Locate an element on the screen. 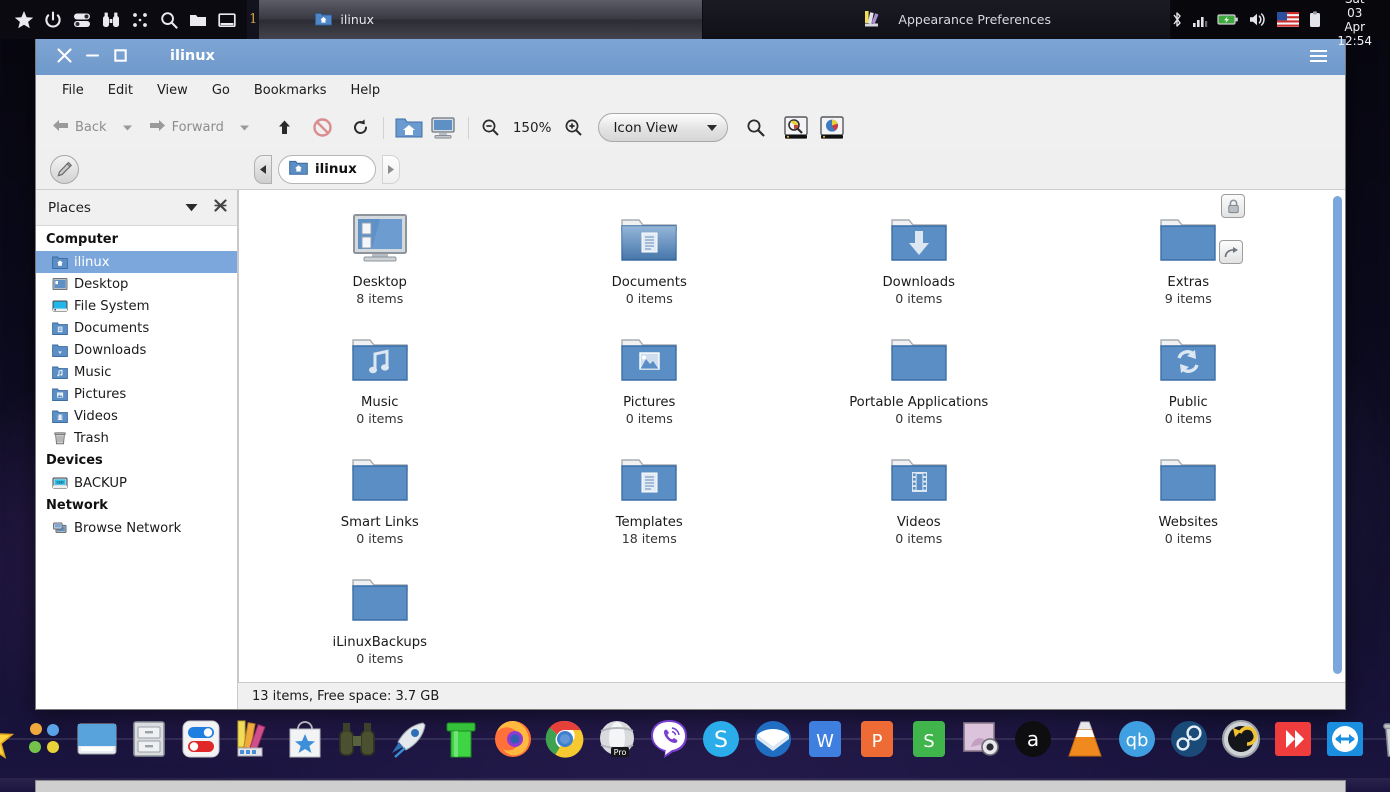 The height and width of the screenshot is (792, 1390). stop-icon is located at coordinates (323, 128).